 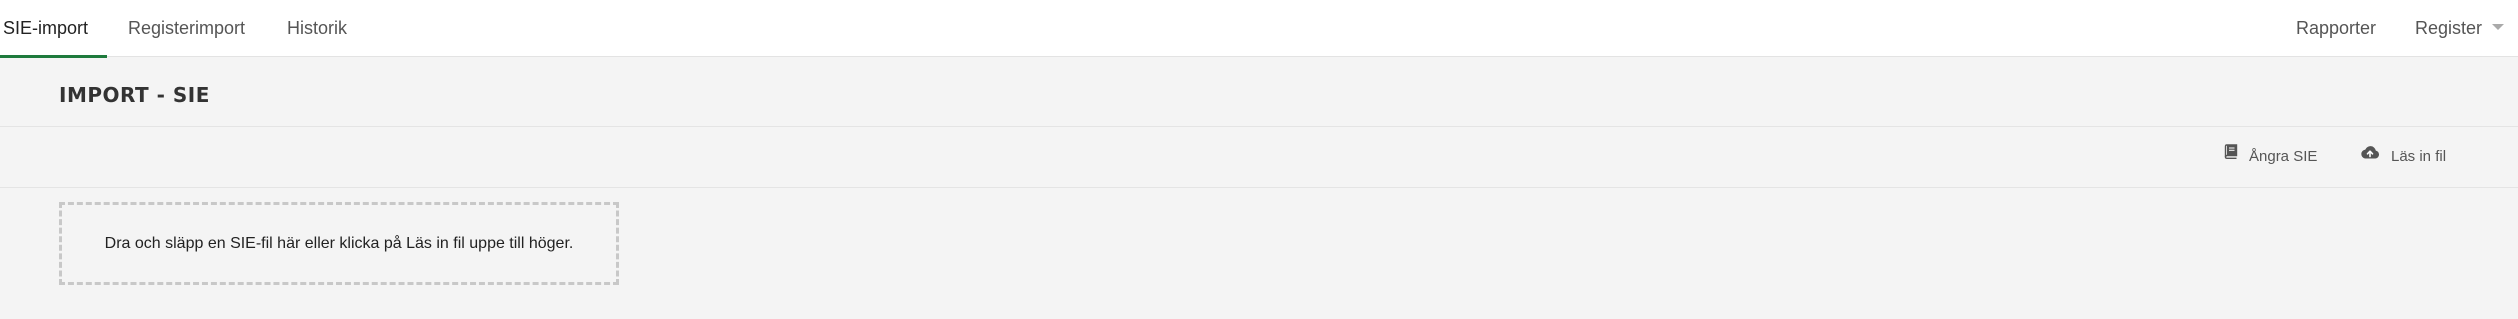 I want to click on tab-registerimport: Registerimport, so click(x=186, y=28).